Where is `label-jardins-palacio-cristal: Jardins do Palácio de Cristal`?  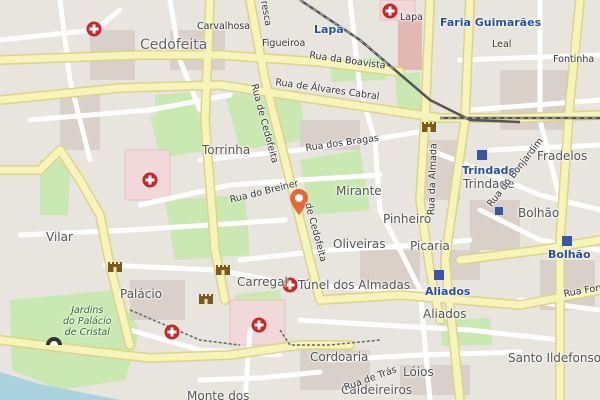 label-jardins-palacio-cristal: Jardins do Palácio de Cristal is located at coordinates (87, 321).